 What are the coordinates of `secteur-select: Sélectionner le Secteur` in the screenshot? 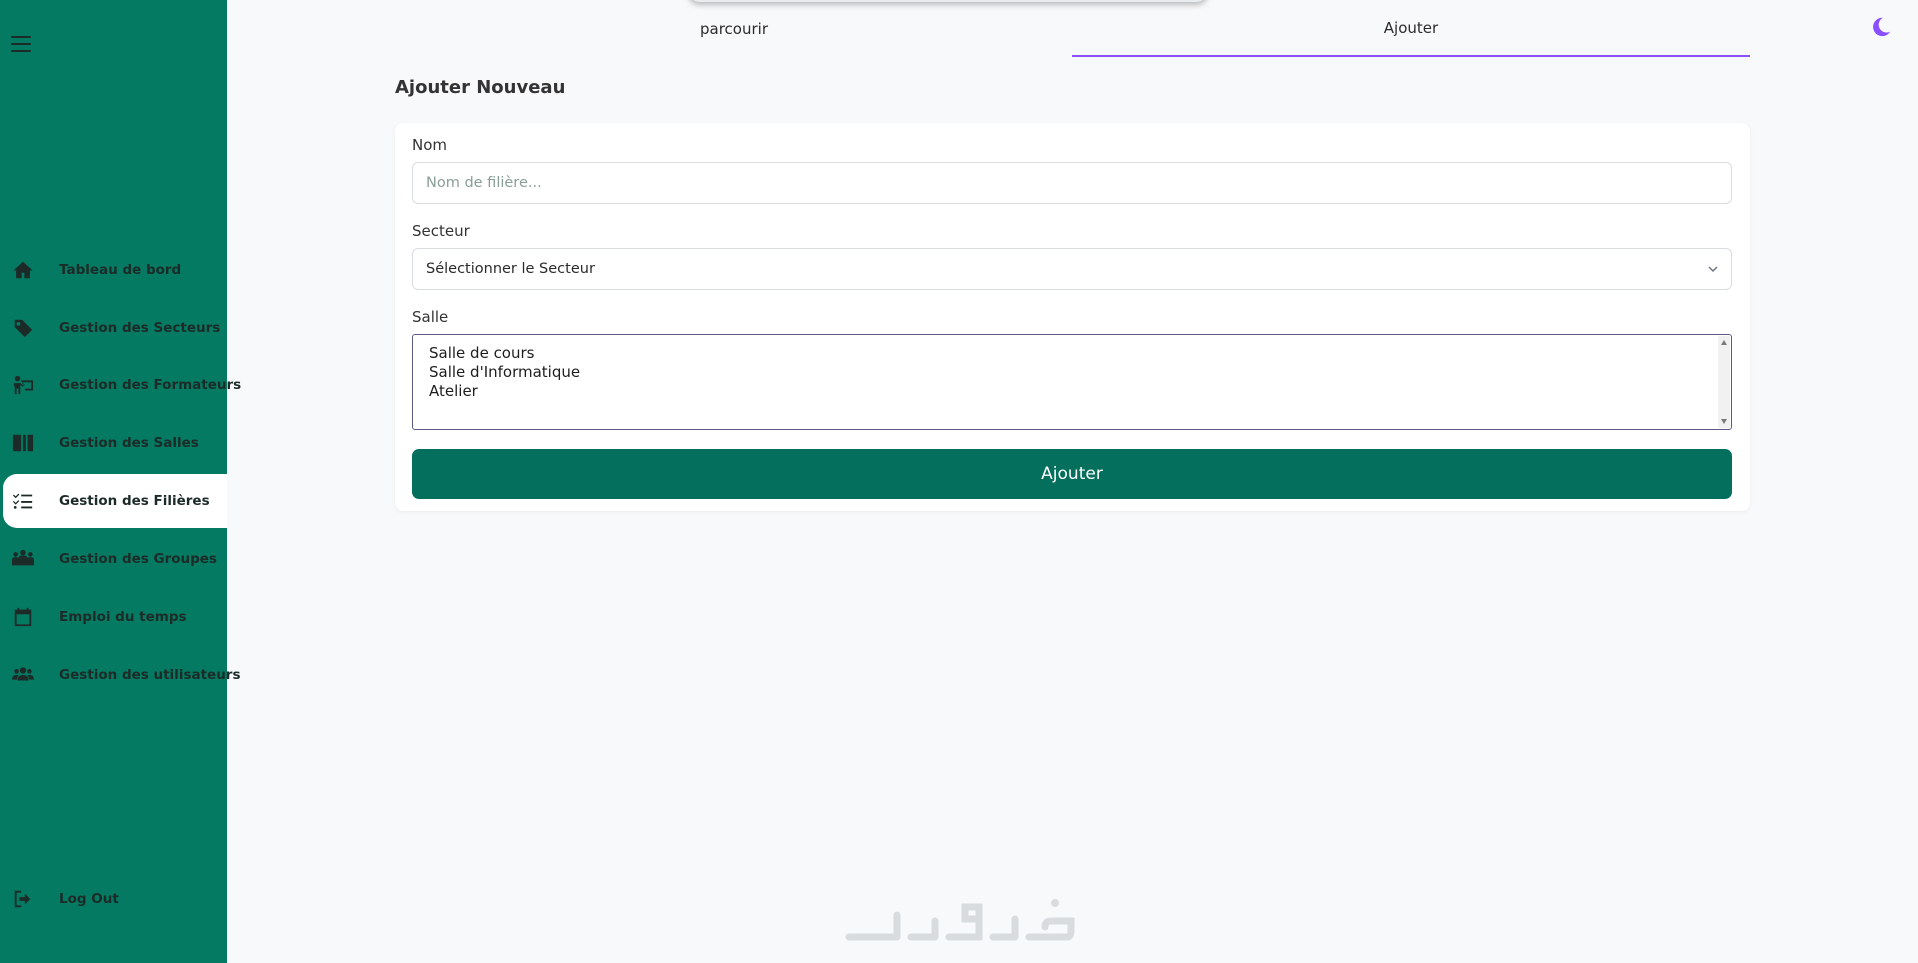 It's located at (1072, 269).